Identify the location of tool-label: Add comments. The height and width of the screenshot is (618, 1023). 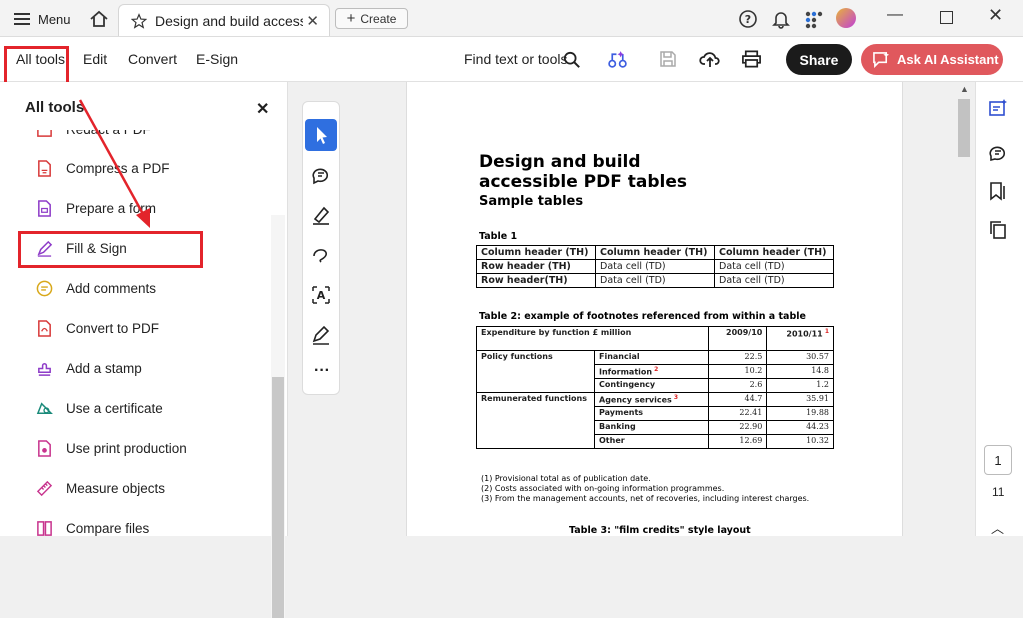
(111, 288).